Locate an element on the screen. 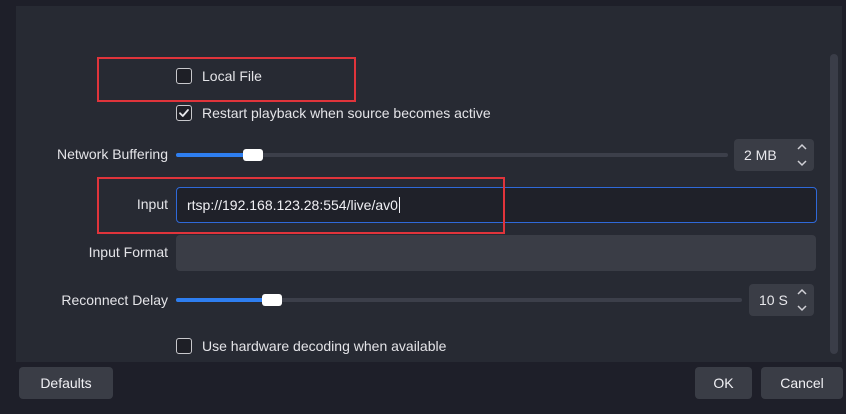 This screenshot has width=846, height=414. restart-playback-checkbox is located at coordinates (184, 113).